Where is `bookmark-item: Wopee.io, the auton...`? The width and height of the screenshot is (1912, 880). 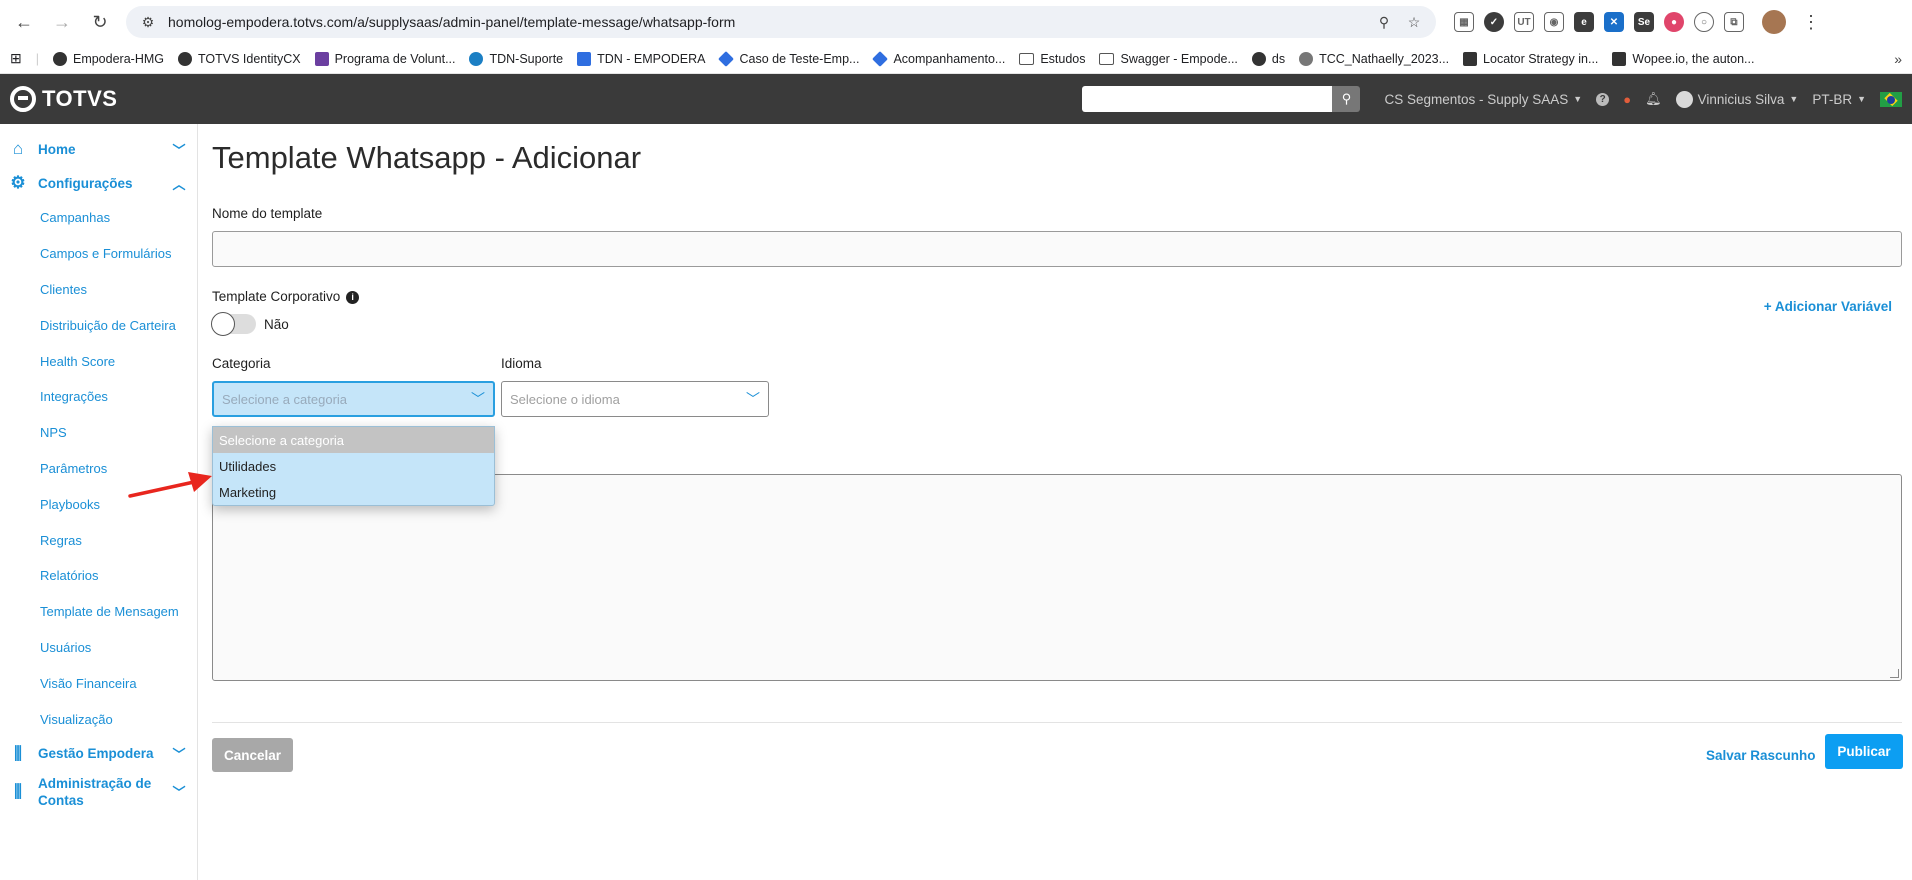
bookmark-item: Wopee.io, the auton... is located at coordinates (1683, 58).